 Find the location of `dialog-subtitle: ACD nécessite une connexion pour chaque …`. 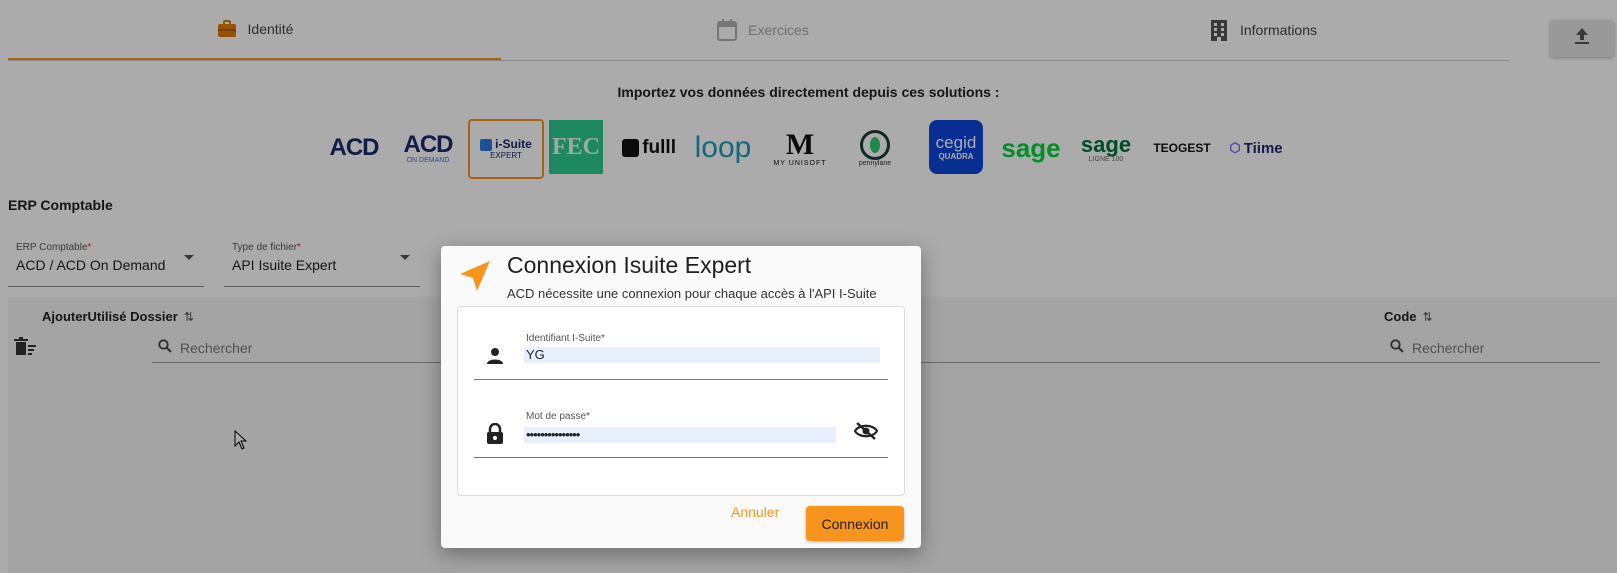

dialog-subtitle: ACD nécessite une connexion pour chaque … is located at coordinates (692, 293).